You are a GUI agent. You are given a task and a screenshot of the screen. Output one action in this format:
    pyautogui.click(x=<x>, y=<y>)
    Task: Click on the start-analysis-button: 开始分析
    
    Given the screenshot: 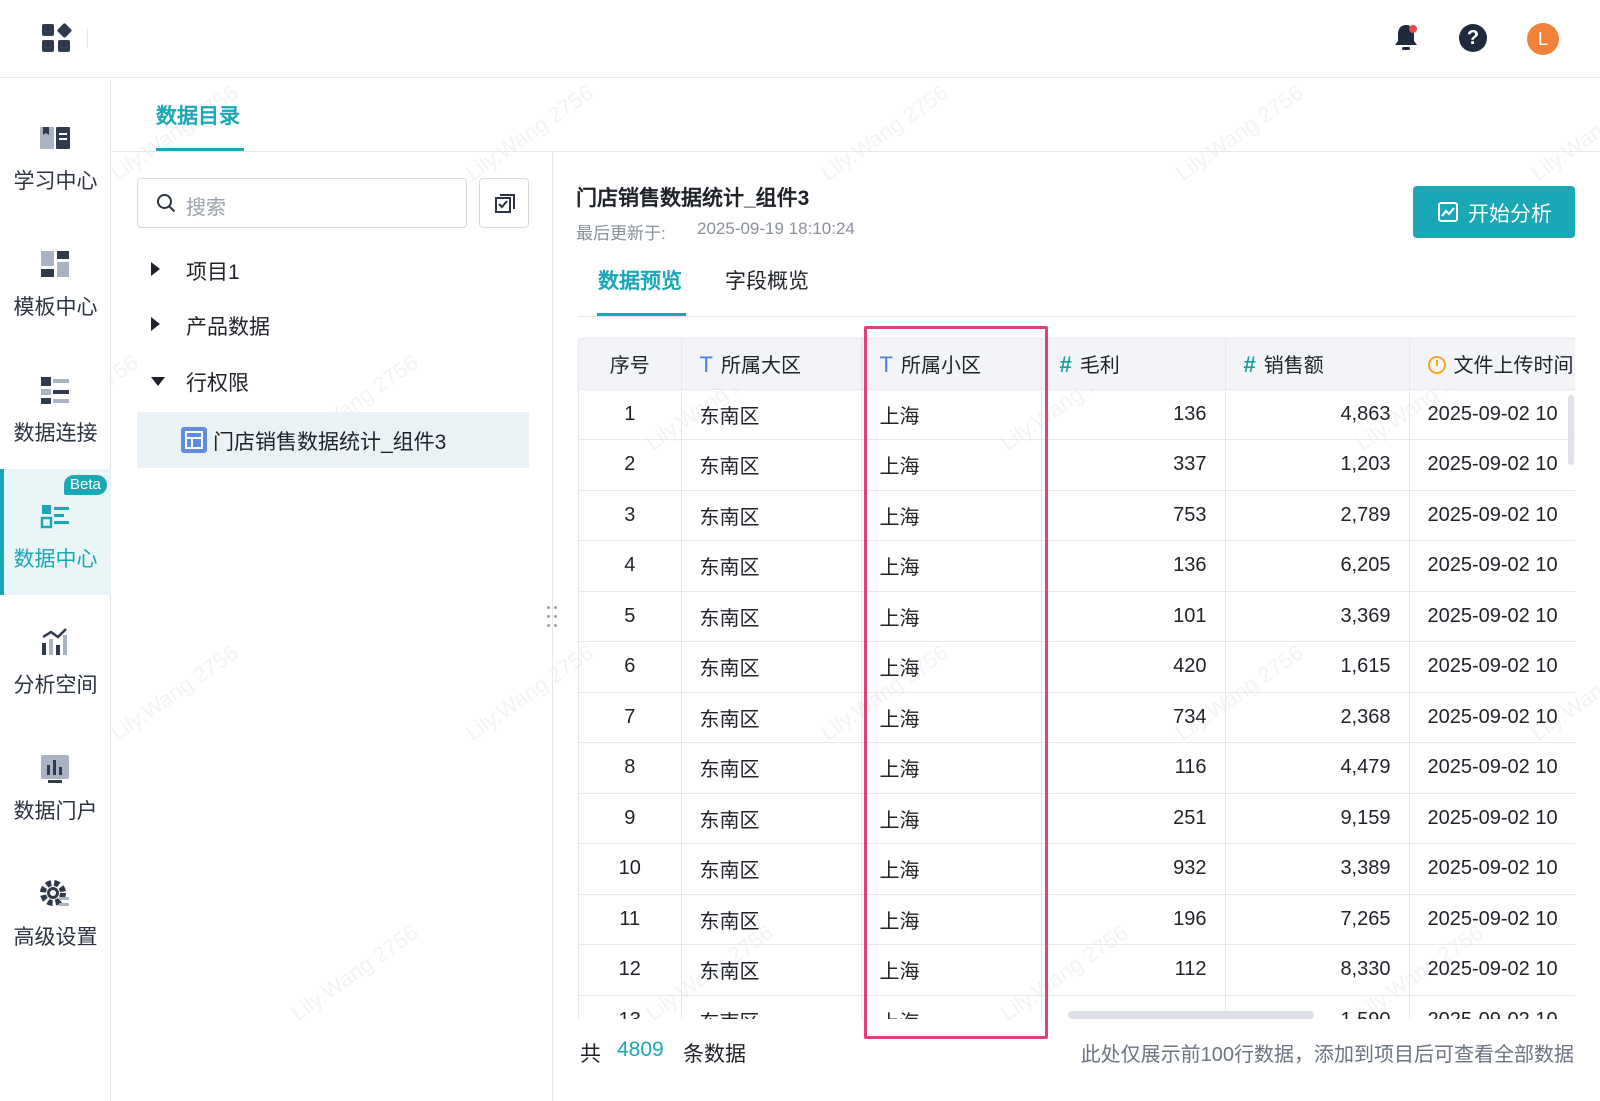 What is the action you would take?
    pyautogui.click(x=1494, y=212)
    